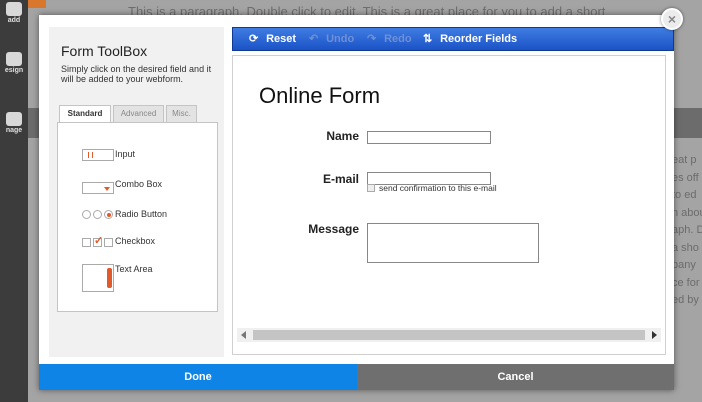 The width and height of the screenshot is (702, 402). Describe the element at coordinates (340, 179) in the screenshot. I see `email-label: E-mail` at that location.